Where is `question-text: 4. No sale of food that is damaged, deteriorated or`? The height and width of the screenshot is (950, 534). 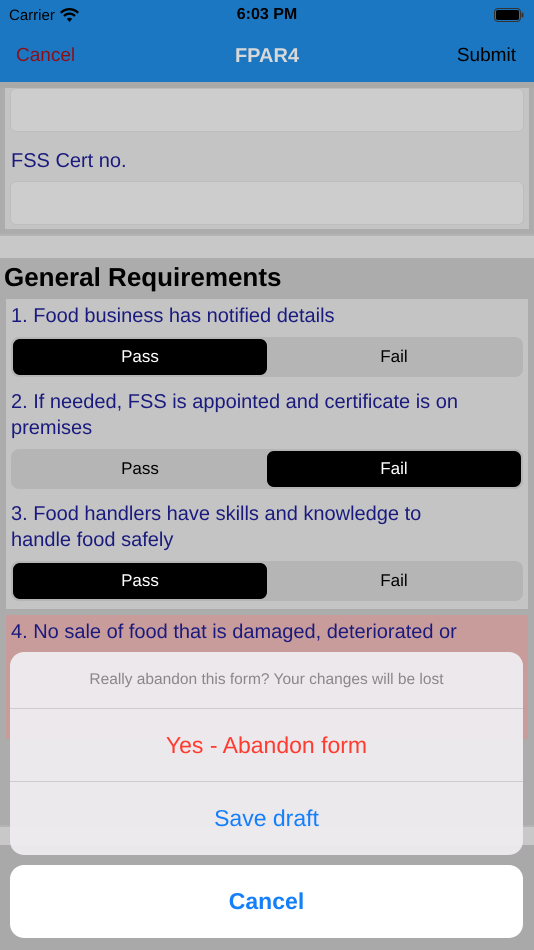 question-text: 4. No sale of food that is damaged, deteriorated or is located at coordinates (234, 632).